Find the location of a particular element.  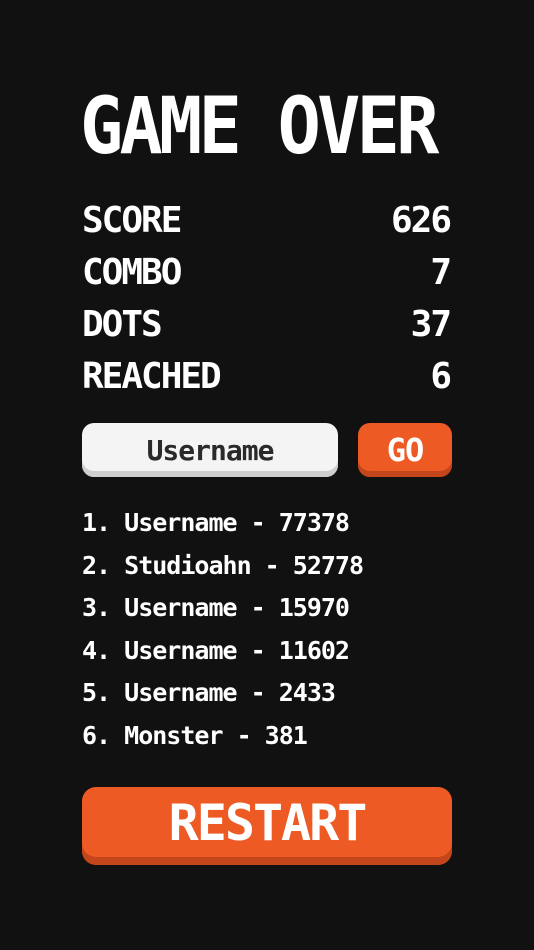

stat-label-dots: DOTS is located at coordinates (122, 324).